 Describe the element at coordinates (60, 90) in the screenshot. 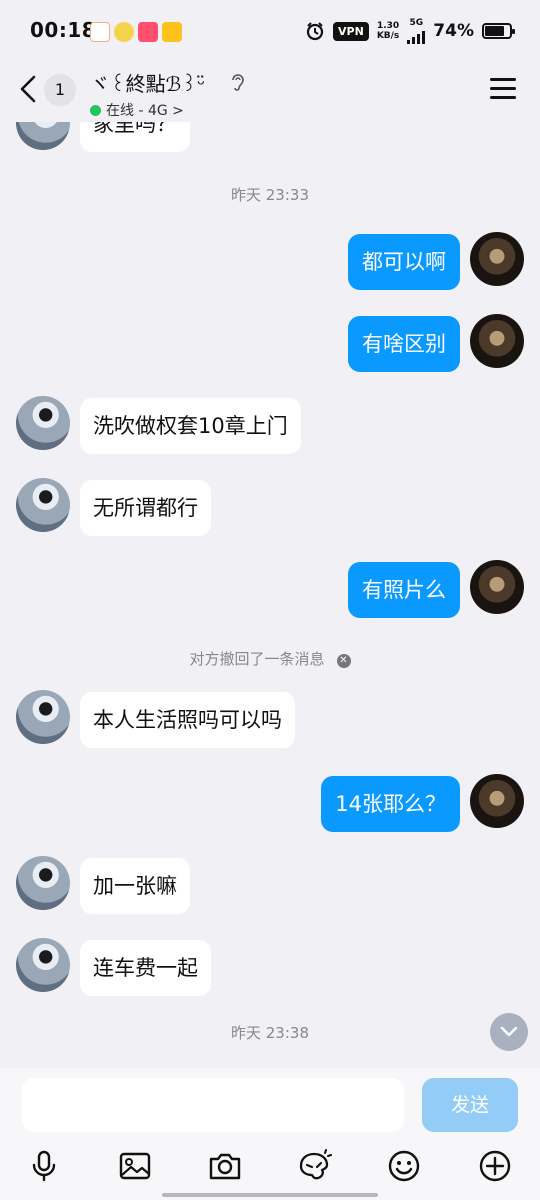

I see `unread-count-badge: 1` at that location.